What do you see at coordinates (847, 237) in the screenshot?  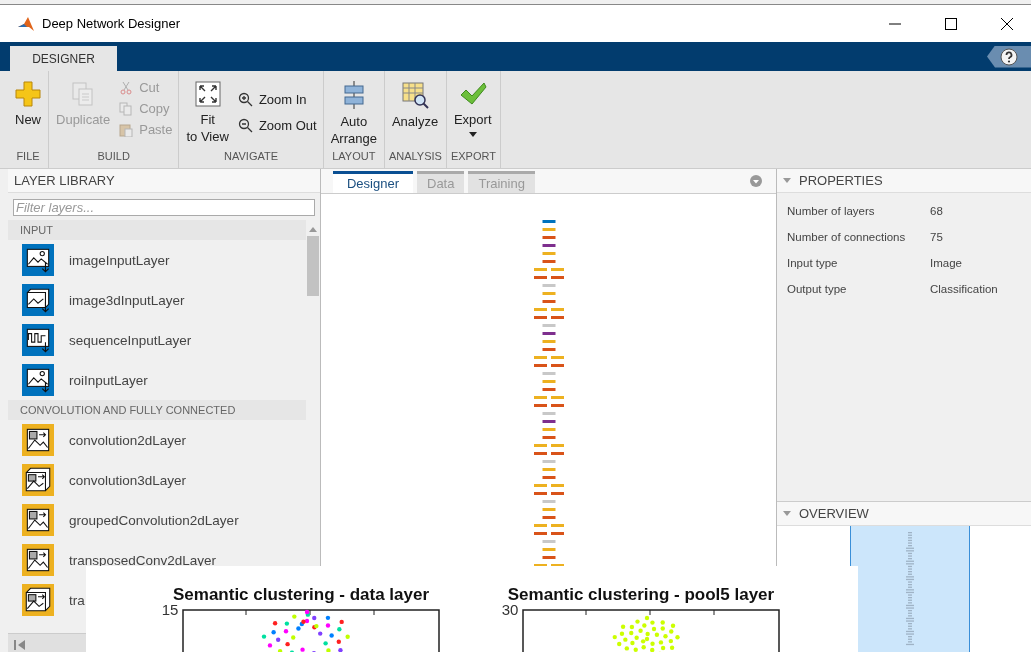 I see `property-name: Number of connections` at bounding box center [847, 237].